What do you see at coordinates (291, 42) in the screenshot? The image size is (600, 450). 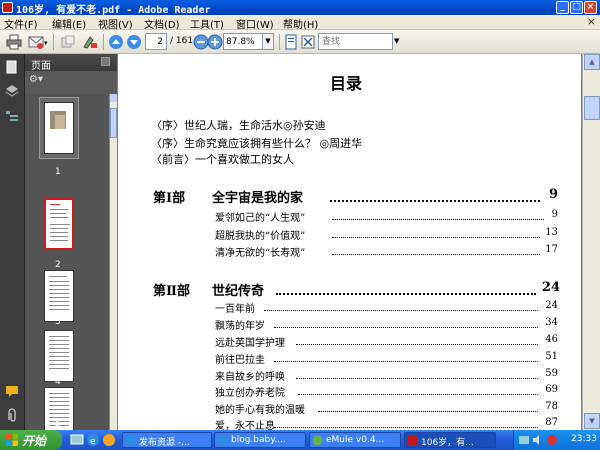 I see `fit-page-icon` at bounding box center [291, 42].